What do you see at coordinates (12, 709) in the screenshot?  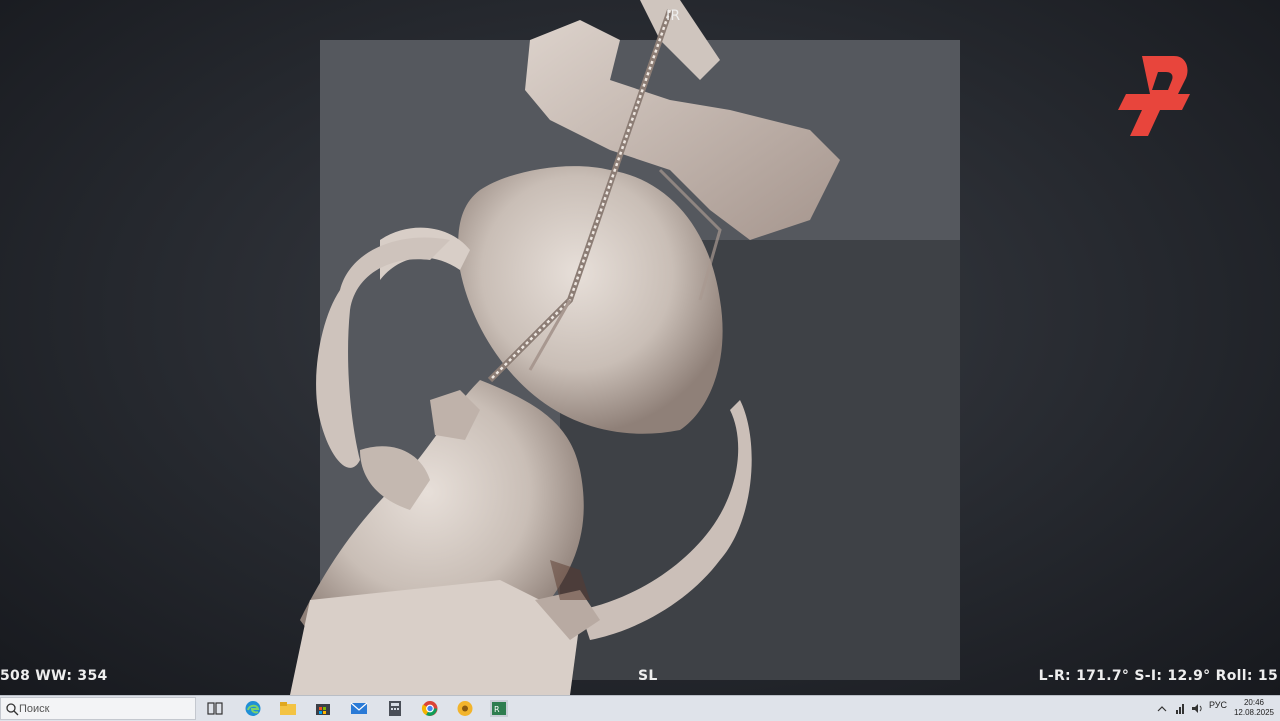 I see `search-icon` at bounding box center [12, 709].